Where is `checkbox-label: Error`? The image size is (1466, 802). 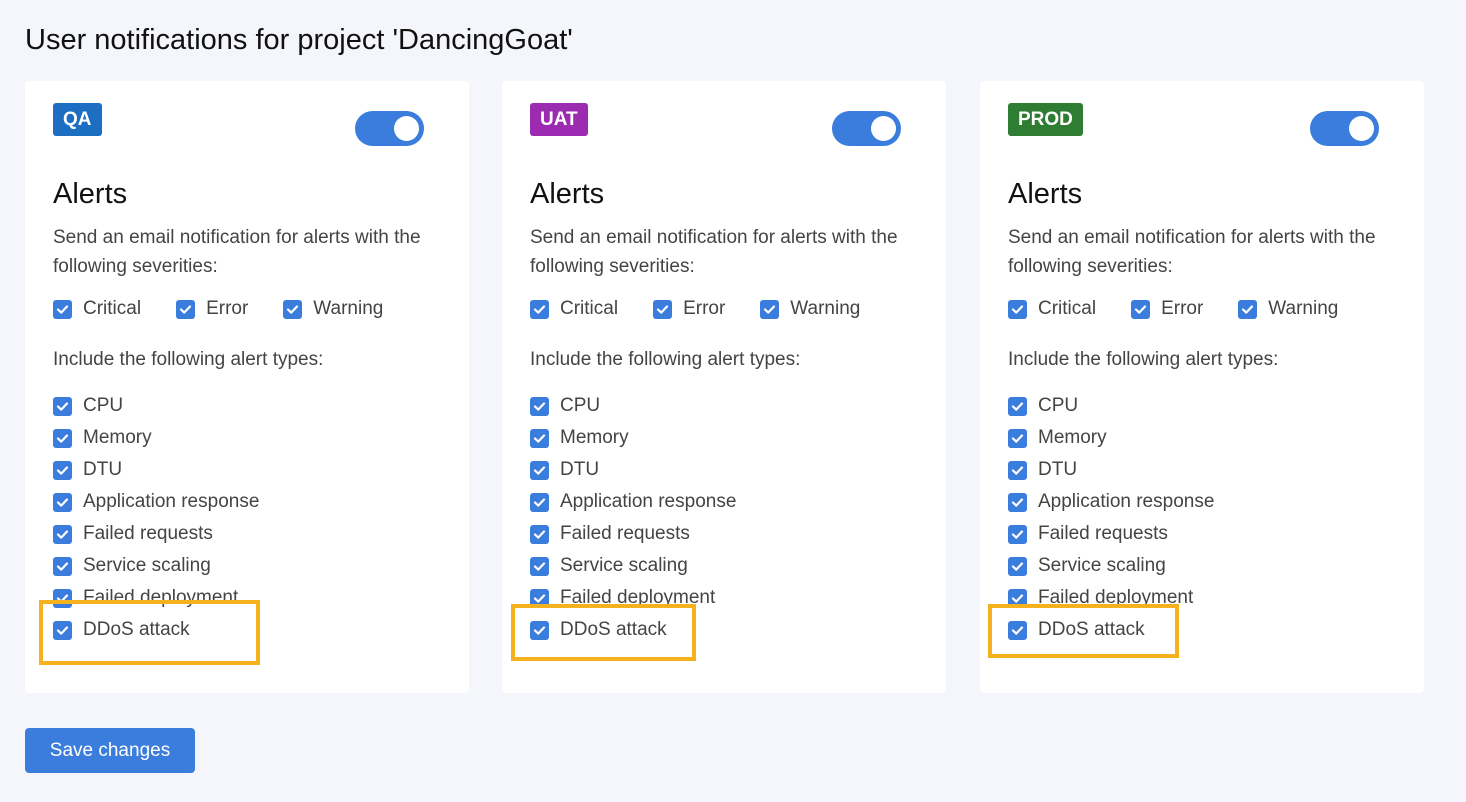
checkbox-label: Error is located at coordinates (704, 308).